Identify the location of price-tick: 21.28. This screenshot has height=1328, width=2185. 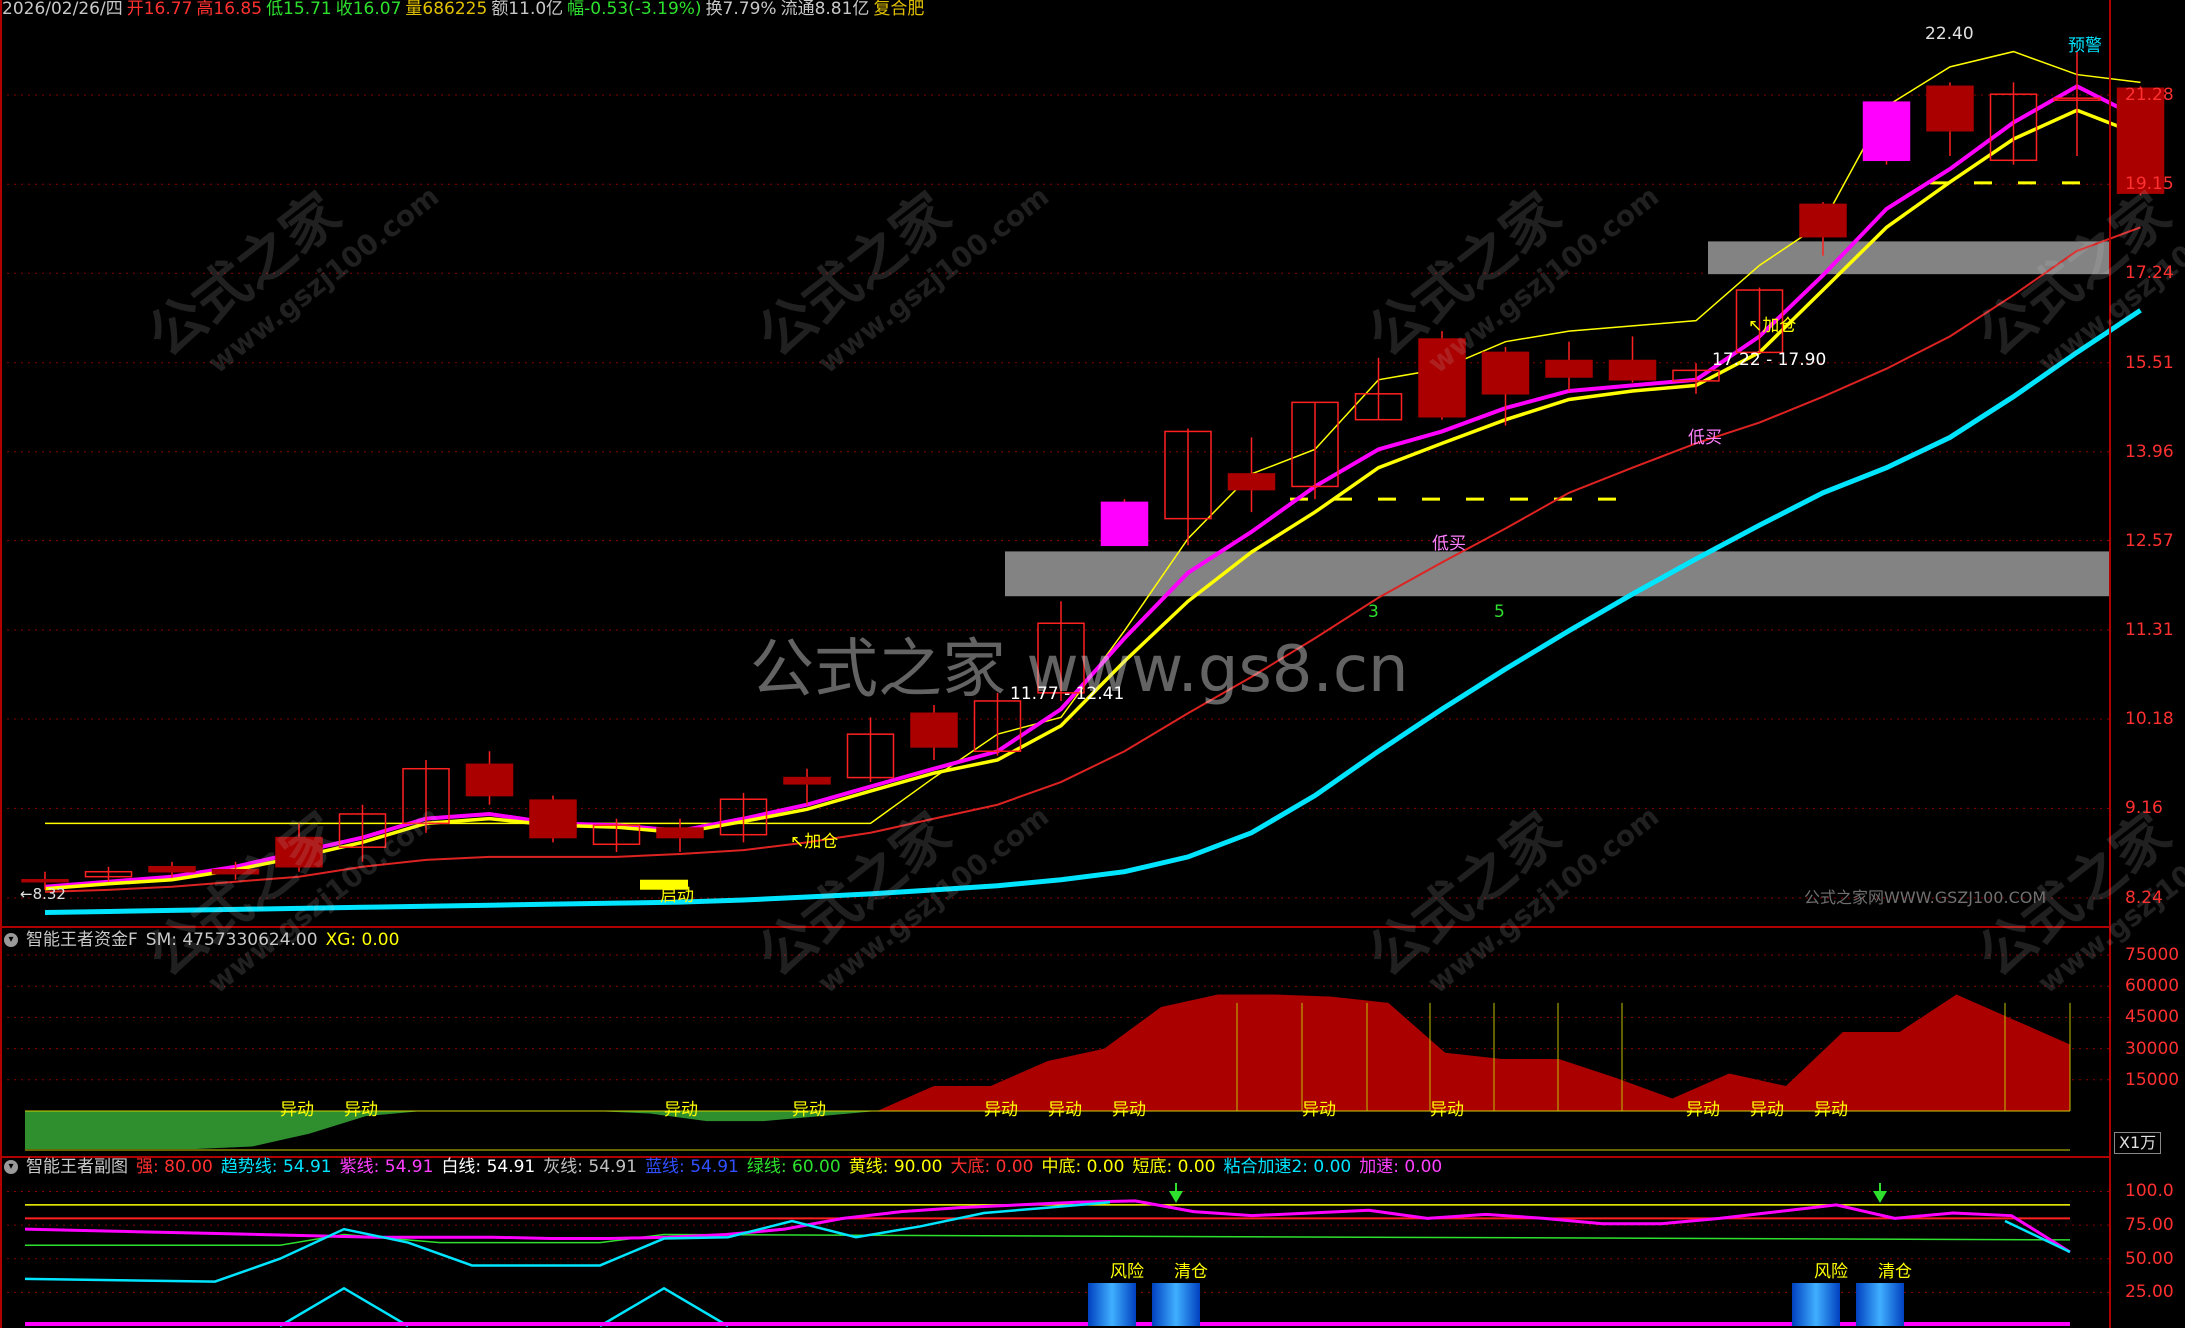
(2149, 95).